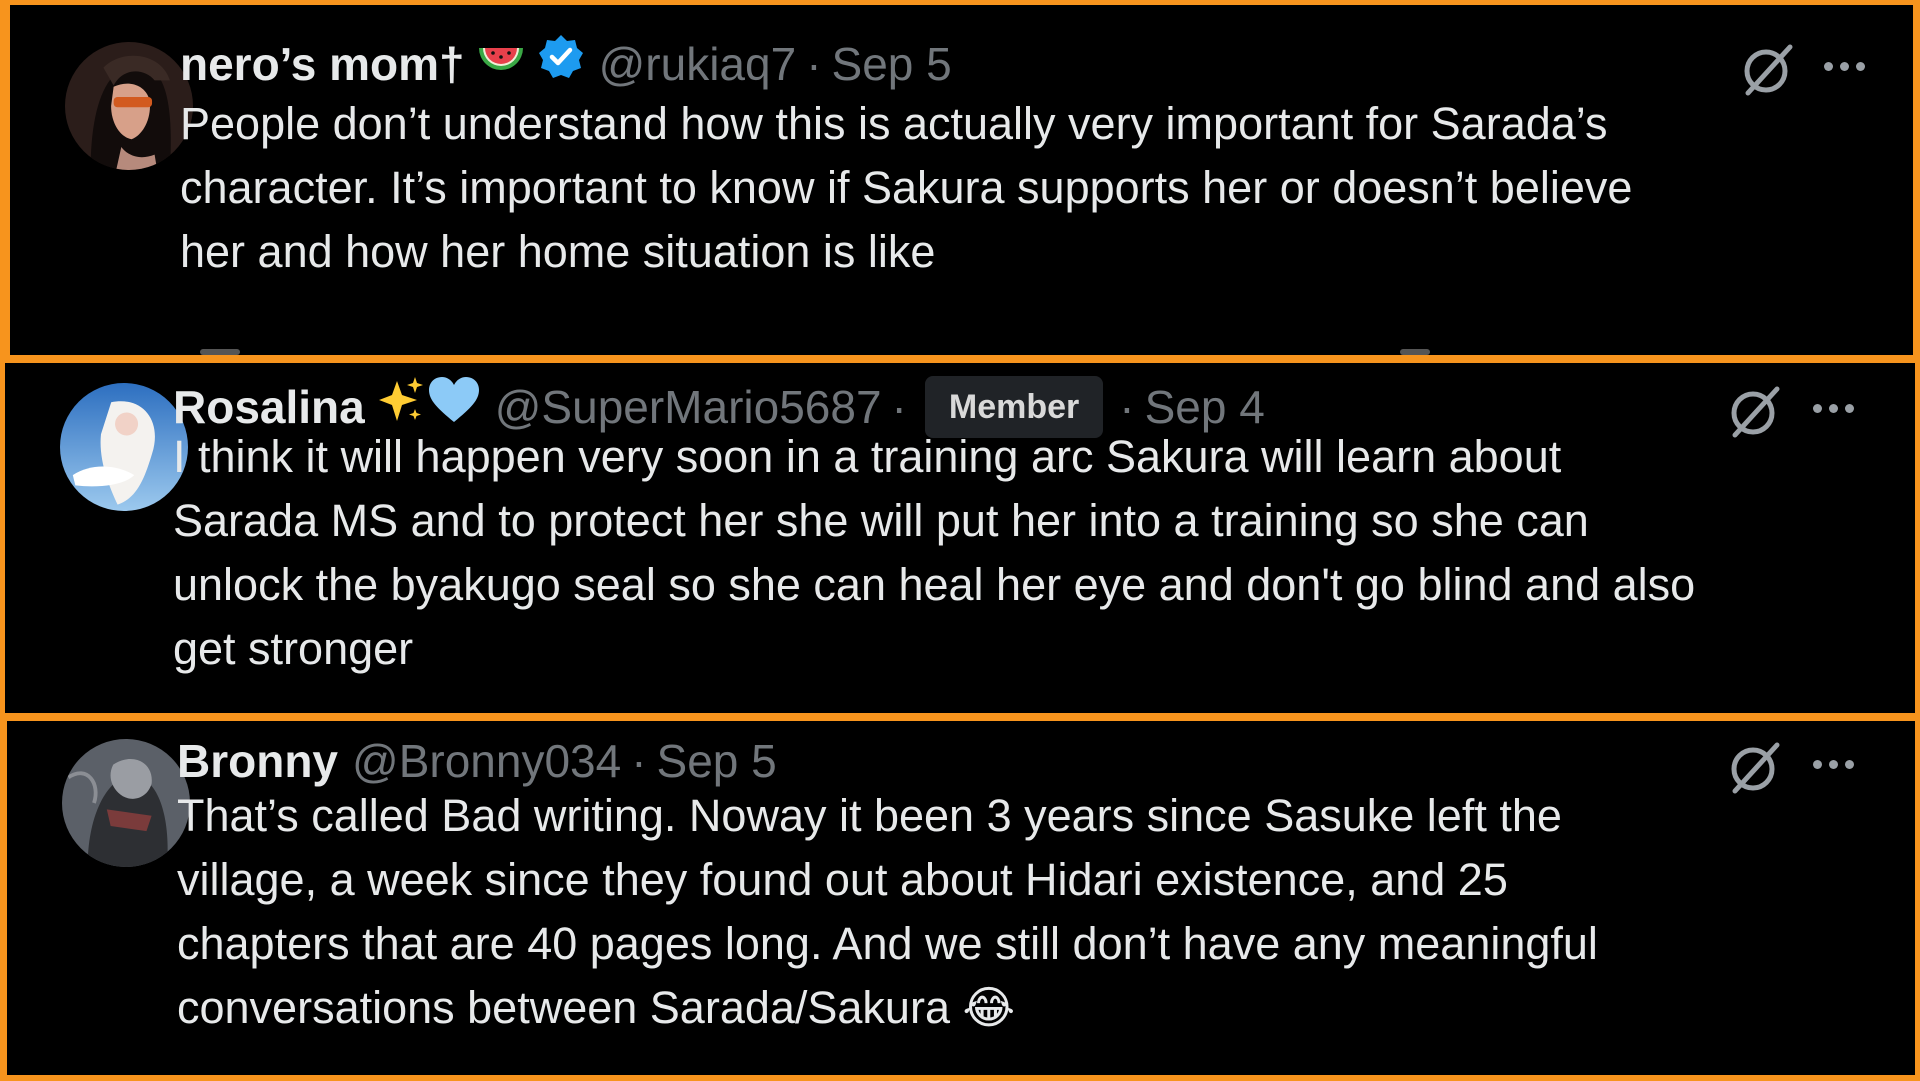 The height and width of the screenshot is (1081, 1920). I want to click on display-name: Bronny, so click(257, 761).